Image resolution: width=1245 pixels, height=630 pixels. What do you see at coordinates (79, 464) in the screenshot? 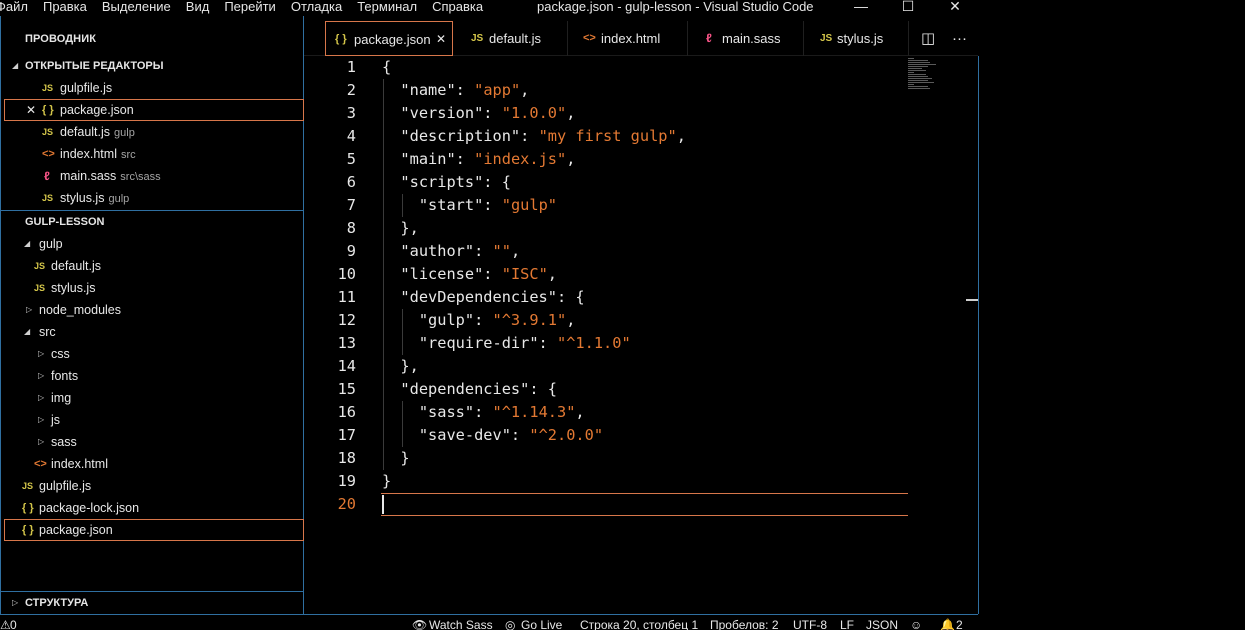
I see `tree-item-label: index.html` at bounding box center [79, 464].